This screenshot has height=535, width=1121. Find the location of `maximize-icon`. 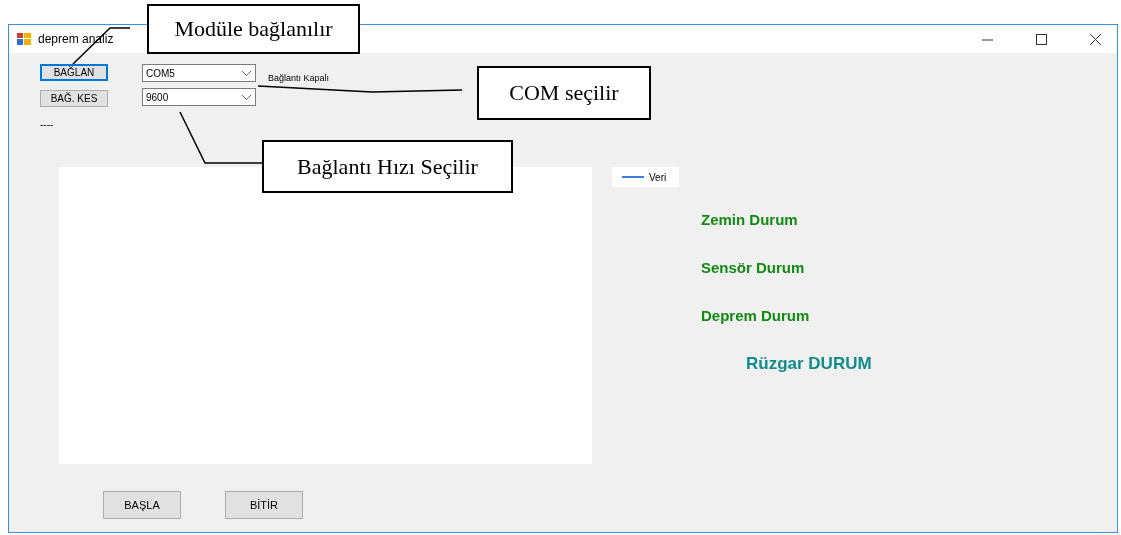

maximize-icon is located at coordinates (1041, 39).